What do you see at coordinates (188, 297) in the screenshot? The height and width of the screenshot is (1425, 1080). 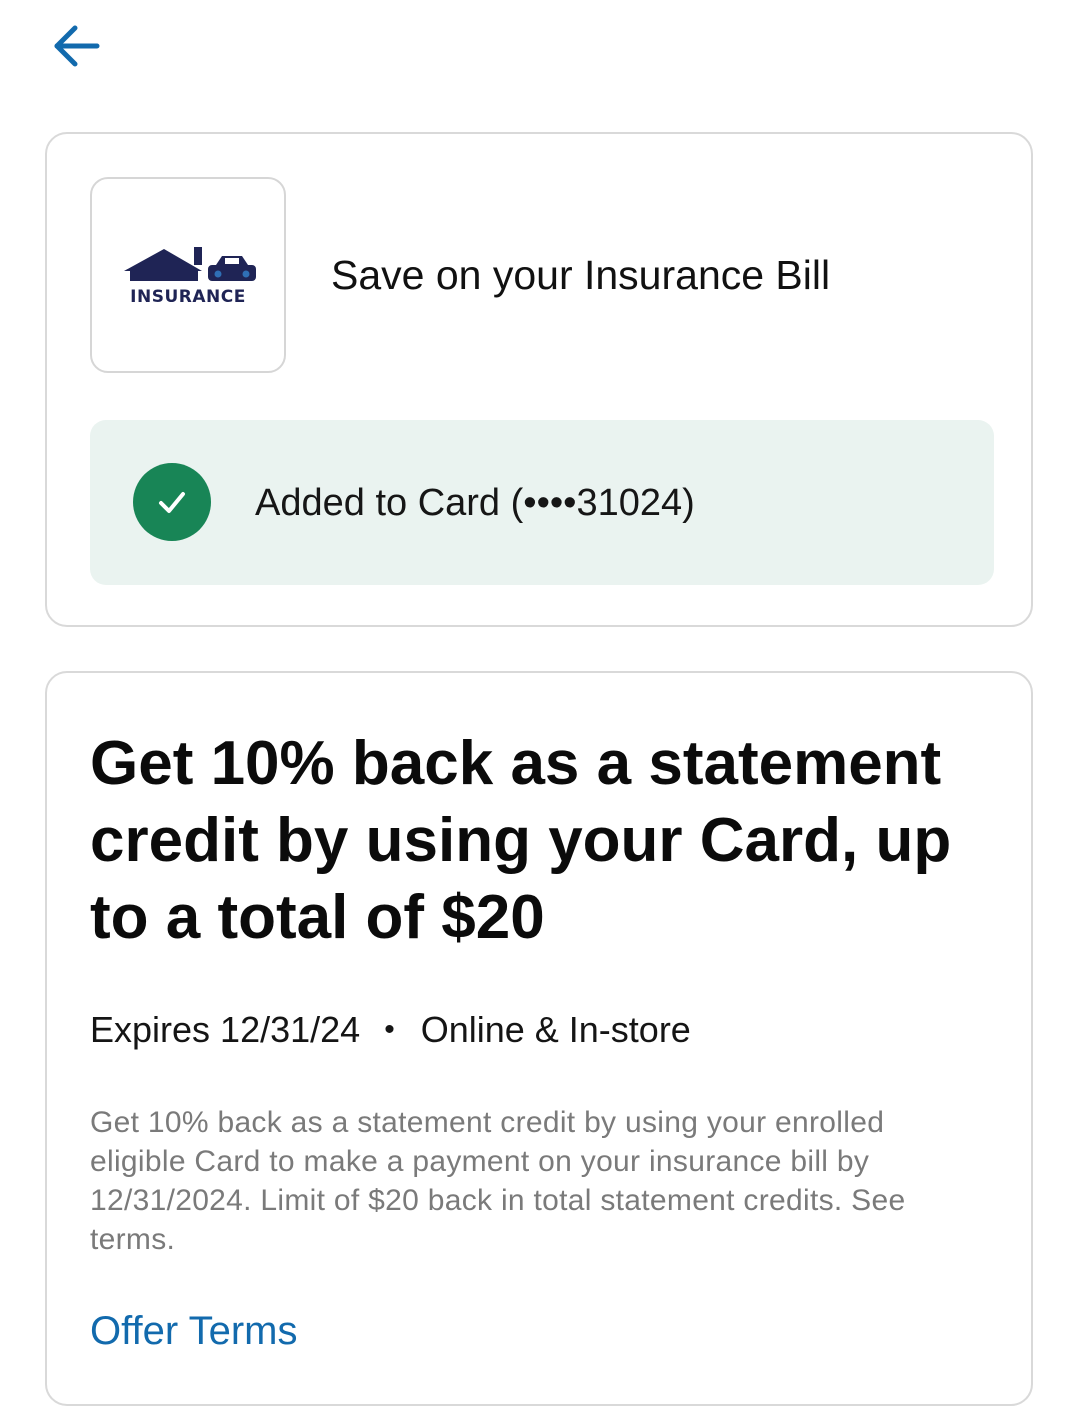 I see `logo-wordmark: INSURANCE` at bounding box center [188, 297].